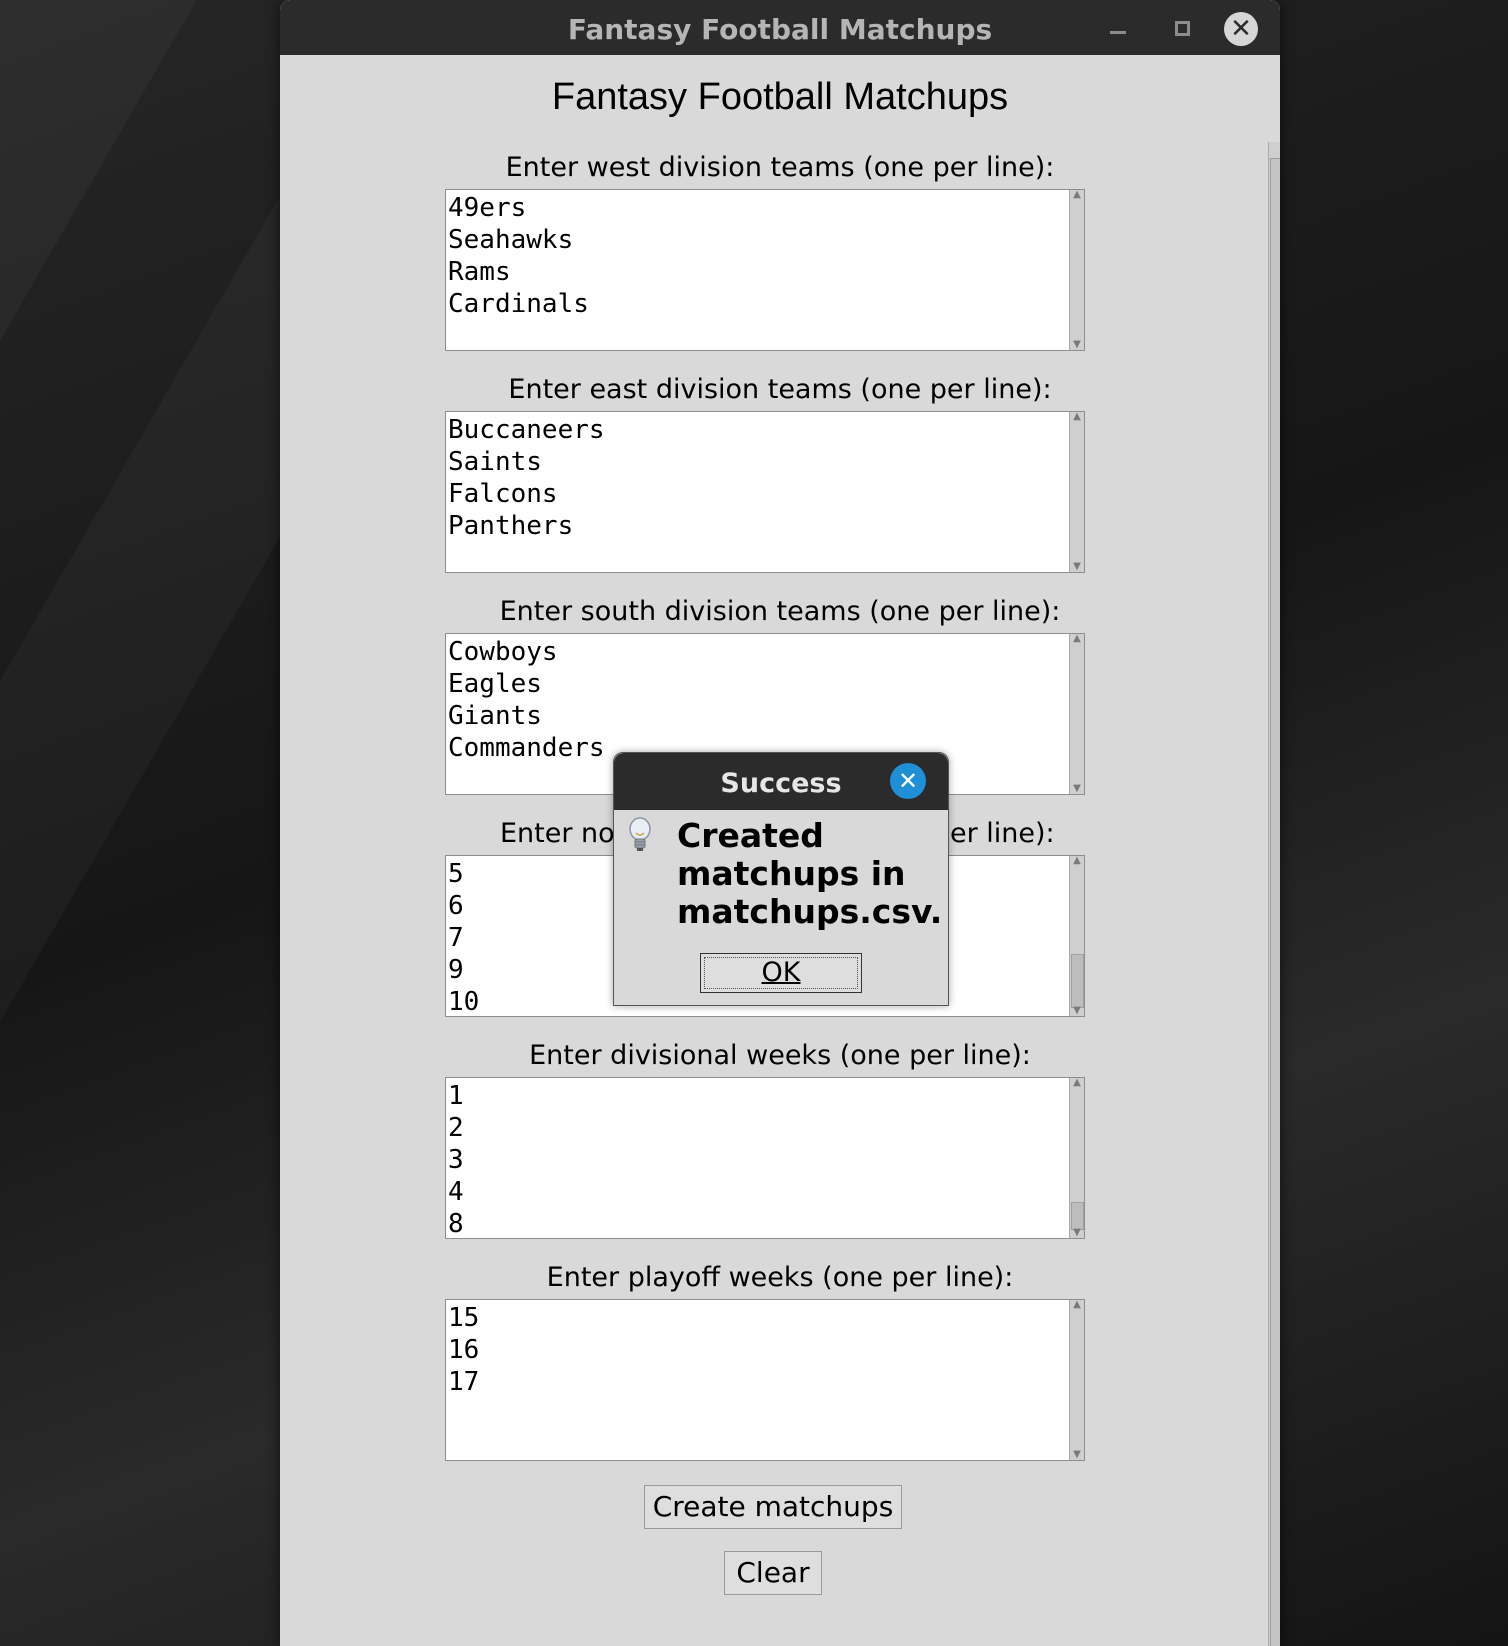 The image size is (1508, 1646). I want to click on clear-button: Clear, so click(773, 1573).